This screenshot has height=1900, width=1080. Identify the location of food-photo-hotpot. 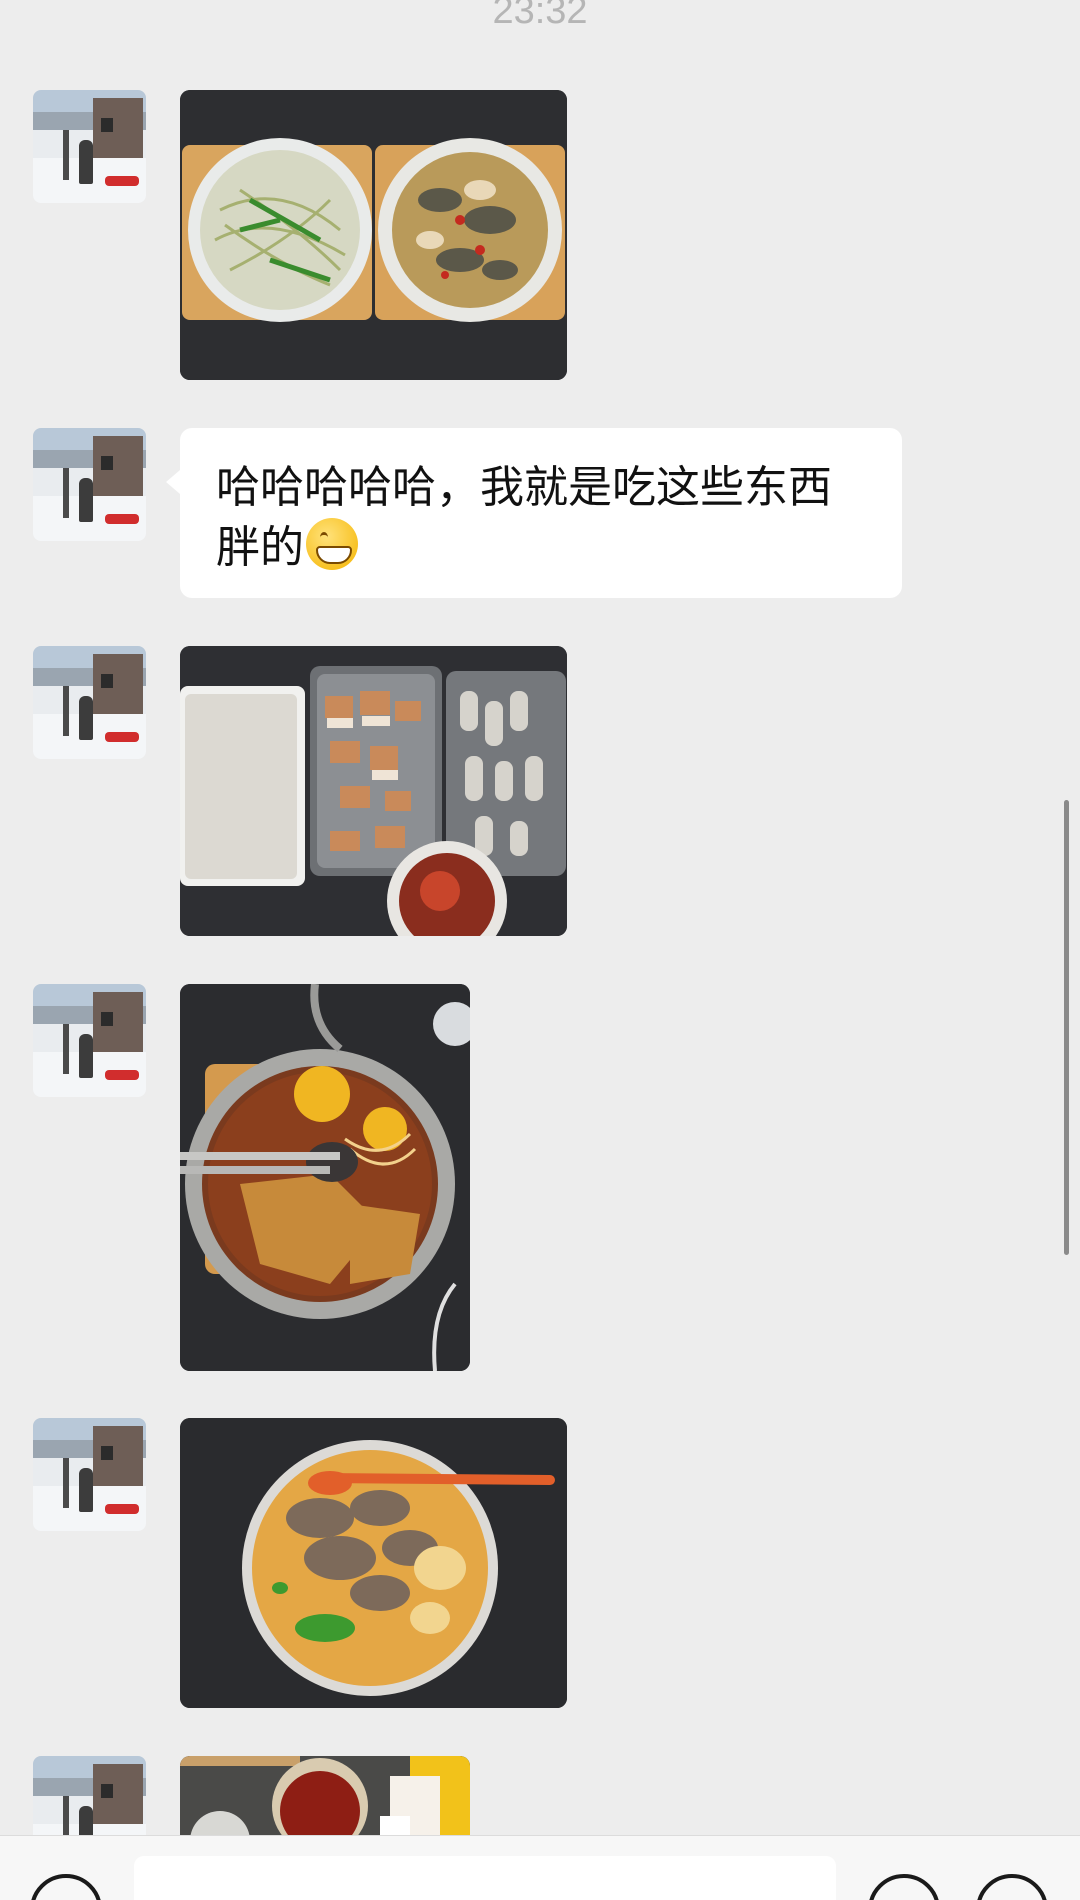
(325, 1177).